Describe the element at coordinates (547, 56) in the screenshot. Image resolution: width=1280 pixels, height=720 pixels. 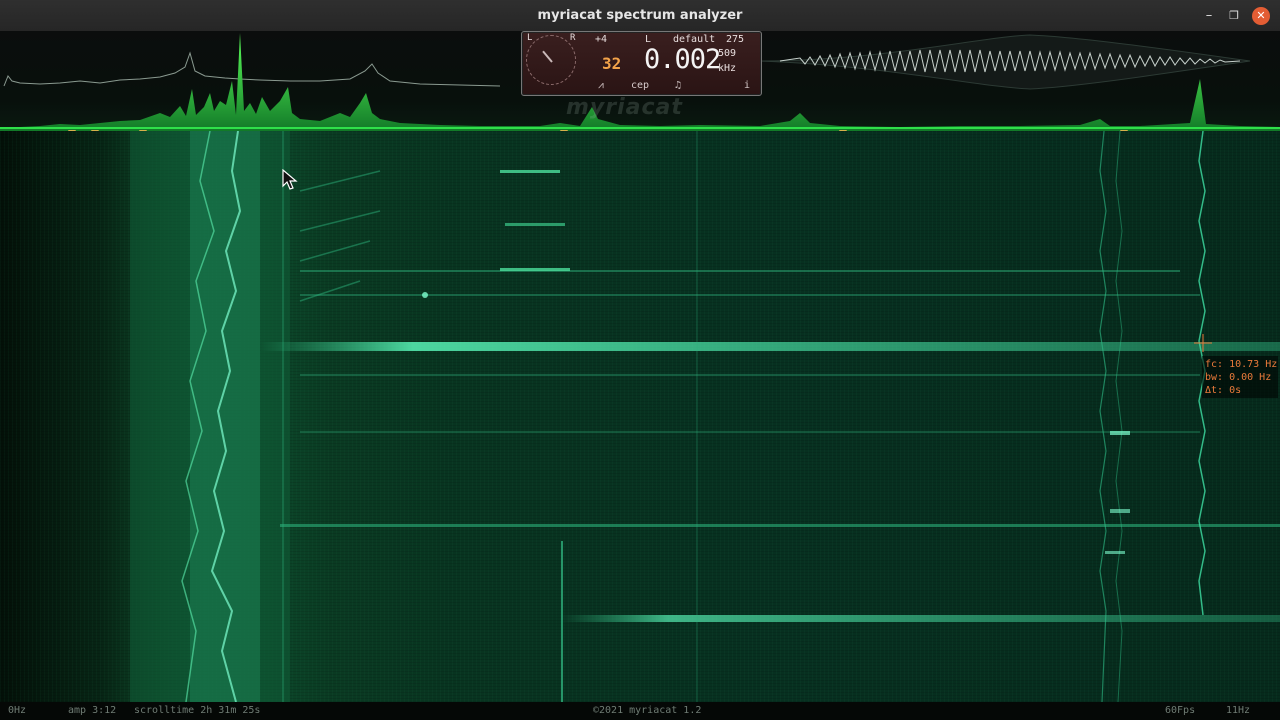
I see `dial-needle` at that location.